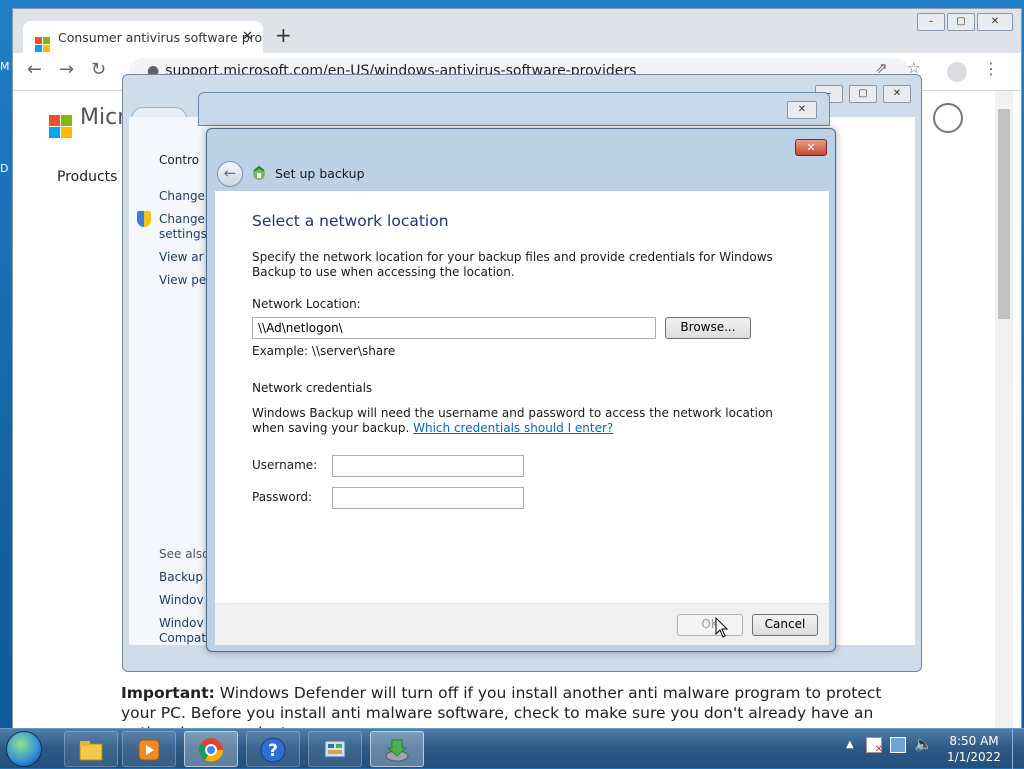 This screenshot has width=1024, height=769. Describe the element at coordinates (974, 741) in the screenshot. I see `clock-time: 8:50 AM` at that location.